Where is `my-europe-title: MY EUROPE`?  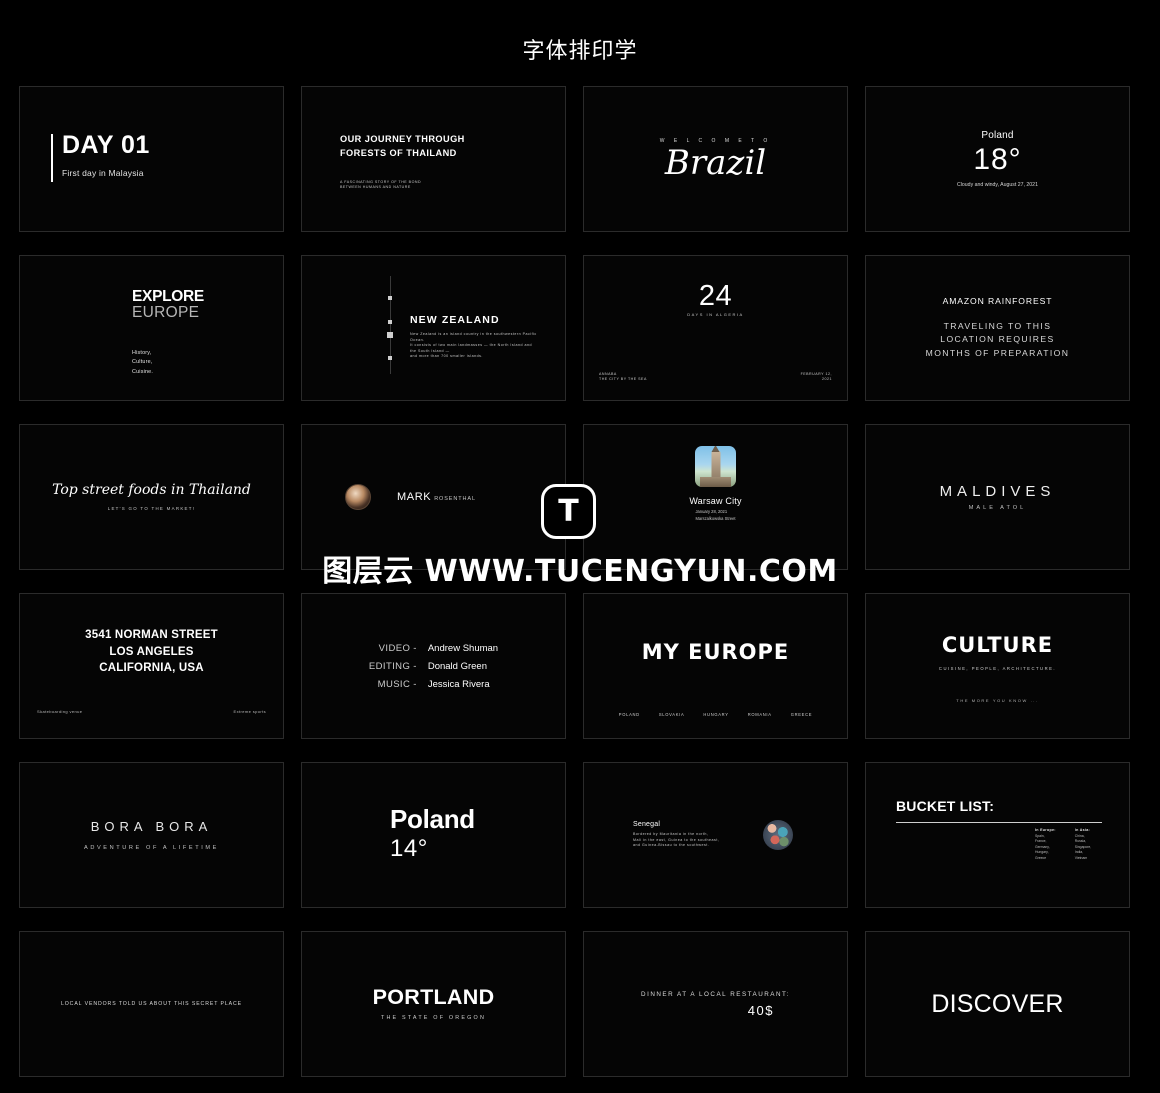 my-europe-title: MY EUROPE is located at coordinates (715, 652).